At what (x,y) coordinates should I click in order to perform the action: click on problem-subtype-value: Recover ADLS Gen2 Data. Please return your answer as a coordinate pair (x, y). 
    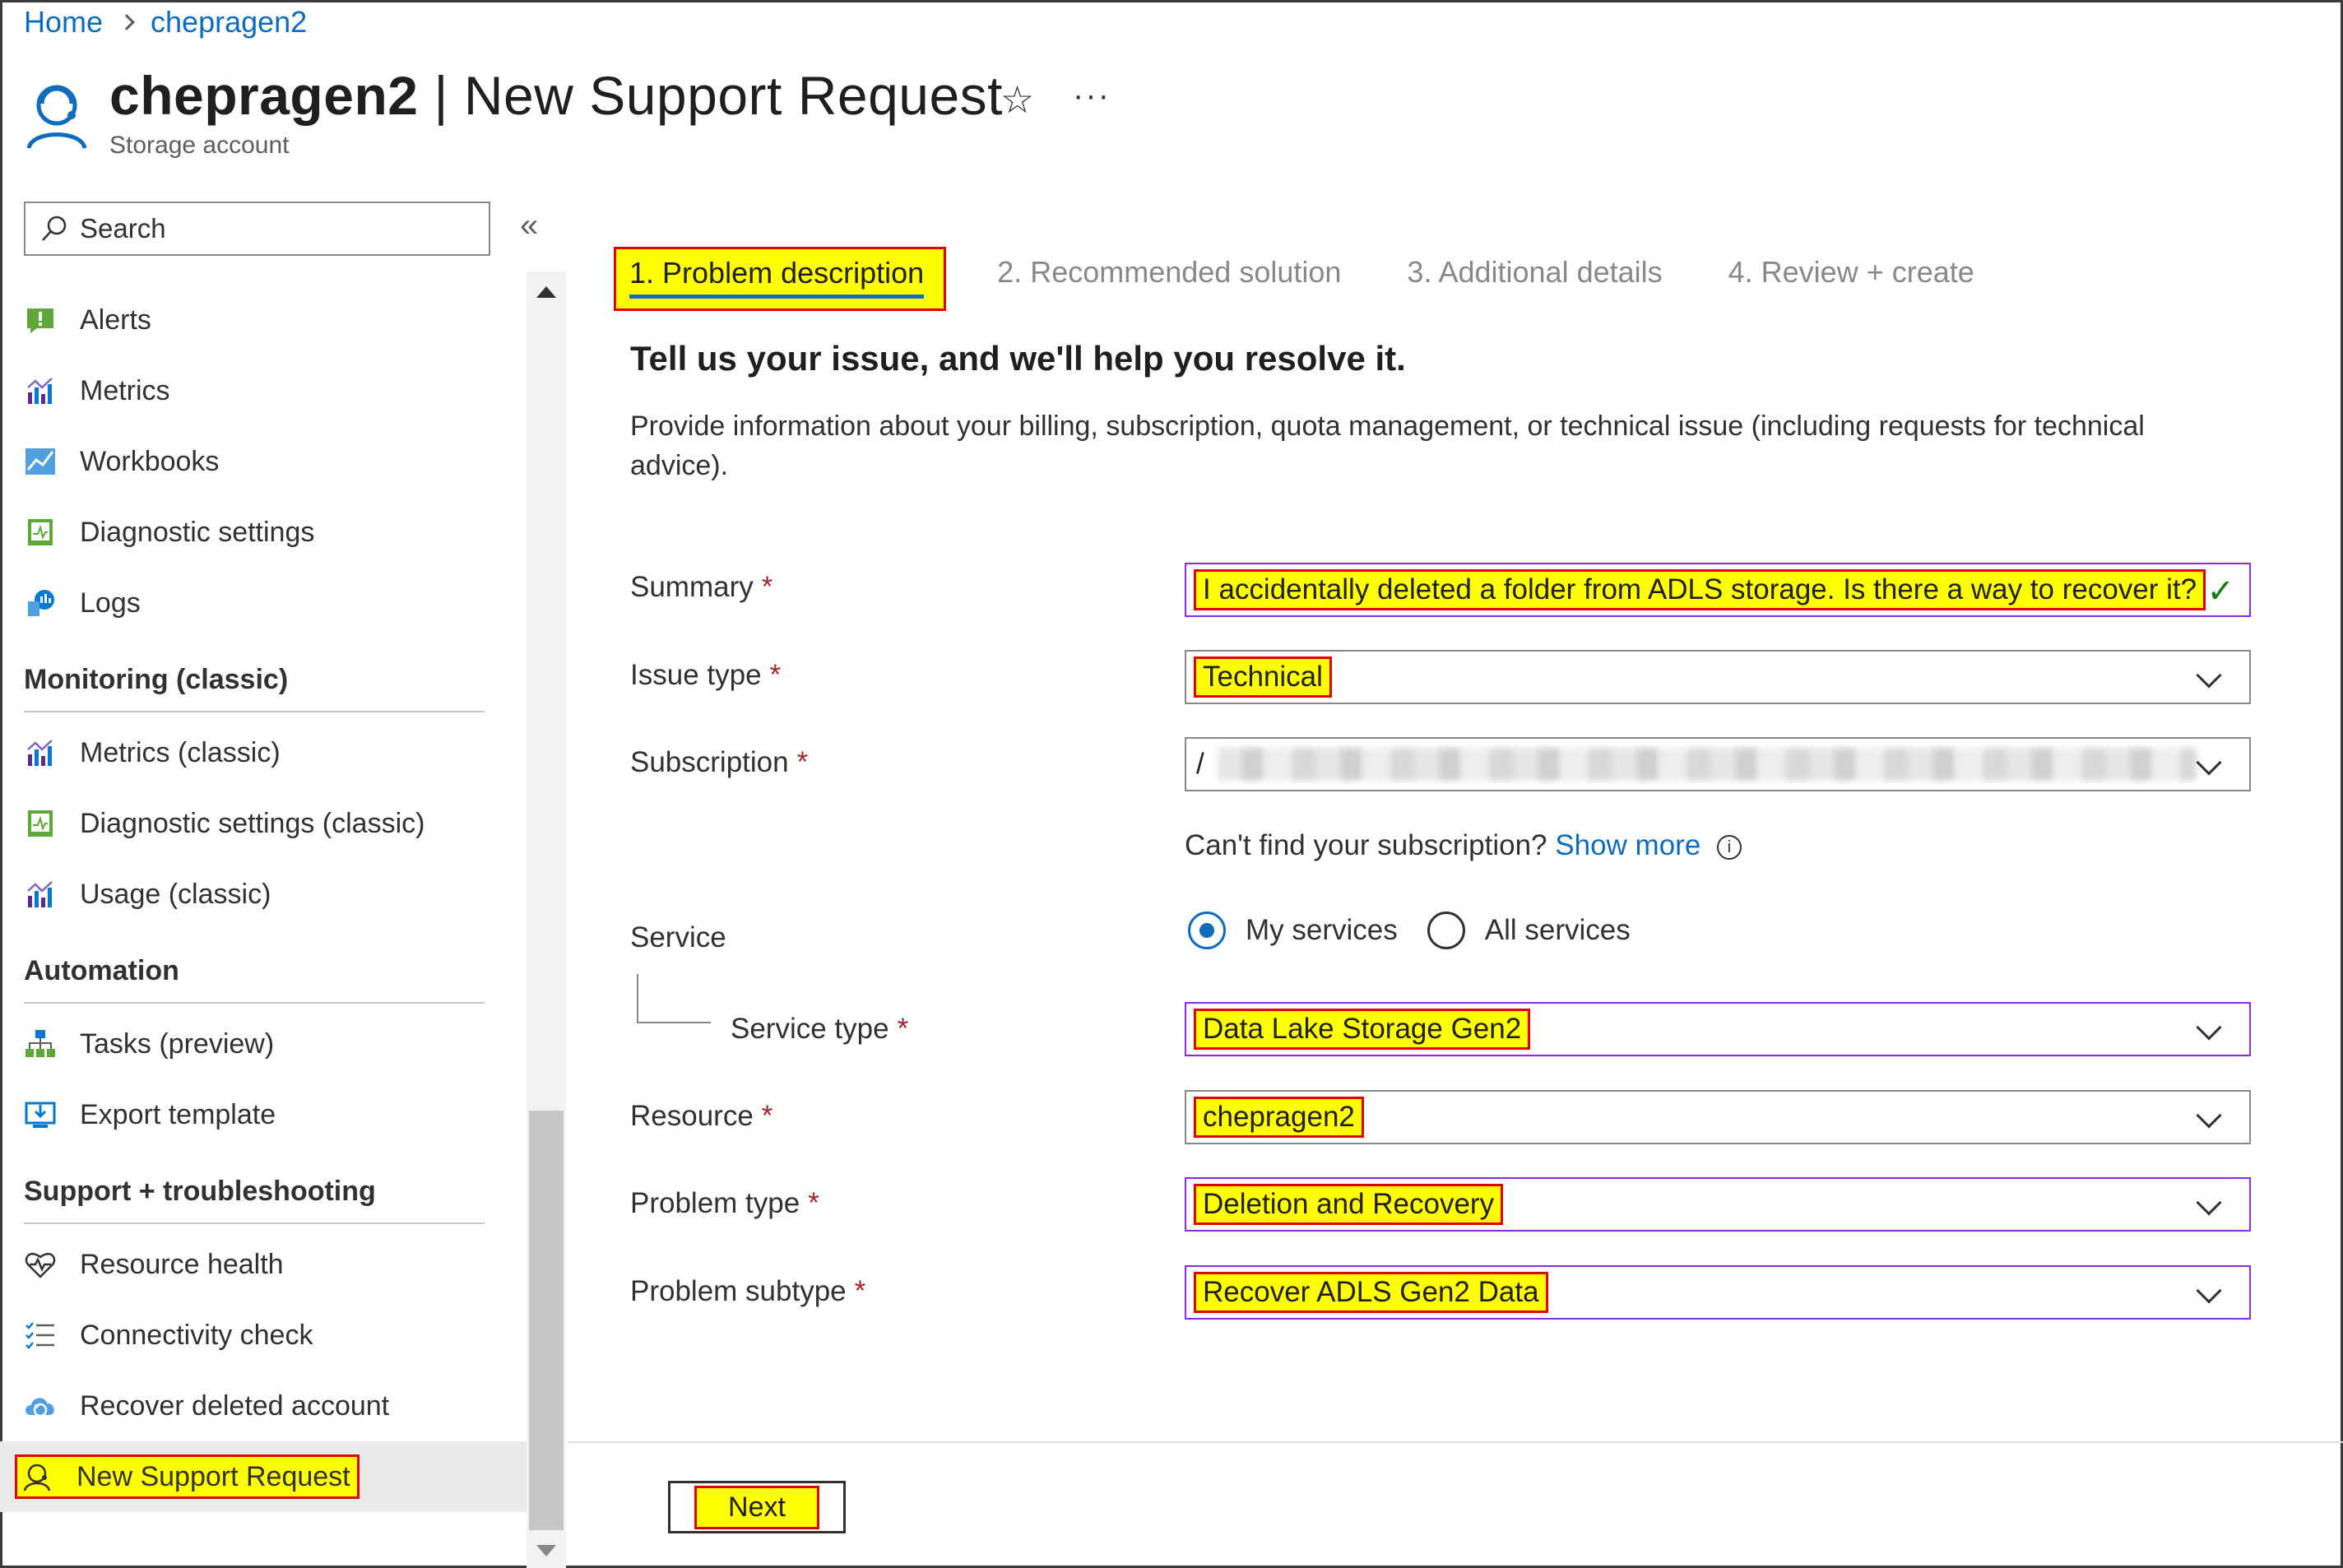
    Looking at the image, I should click on (1371, 1292).